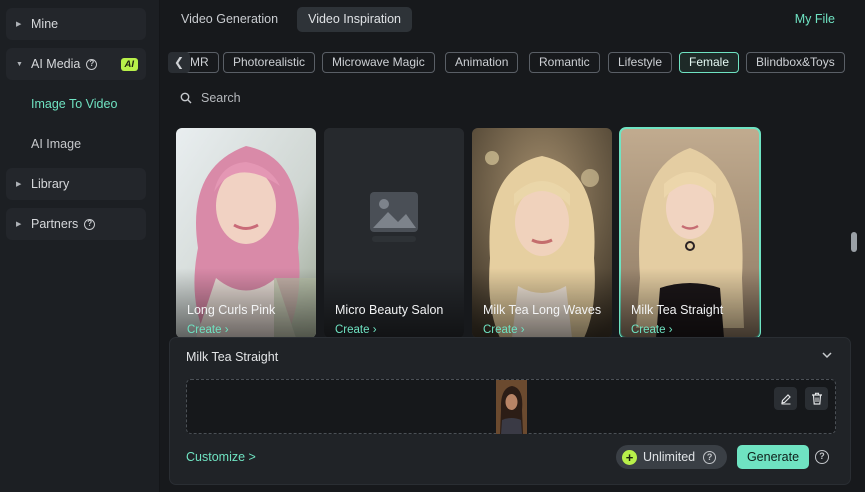 The width and height of the screenshot is (865, 492). What do you see at coordinates (221, 457) in the screenshot?
I see `customize-link: Customize >` at bounding box center [221, 457].